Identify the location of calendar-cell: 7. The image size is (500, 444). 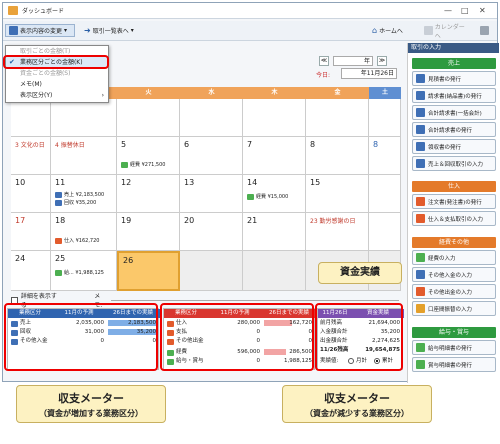
(274, 156).